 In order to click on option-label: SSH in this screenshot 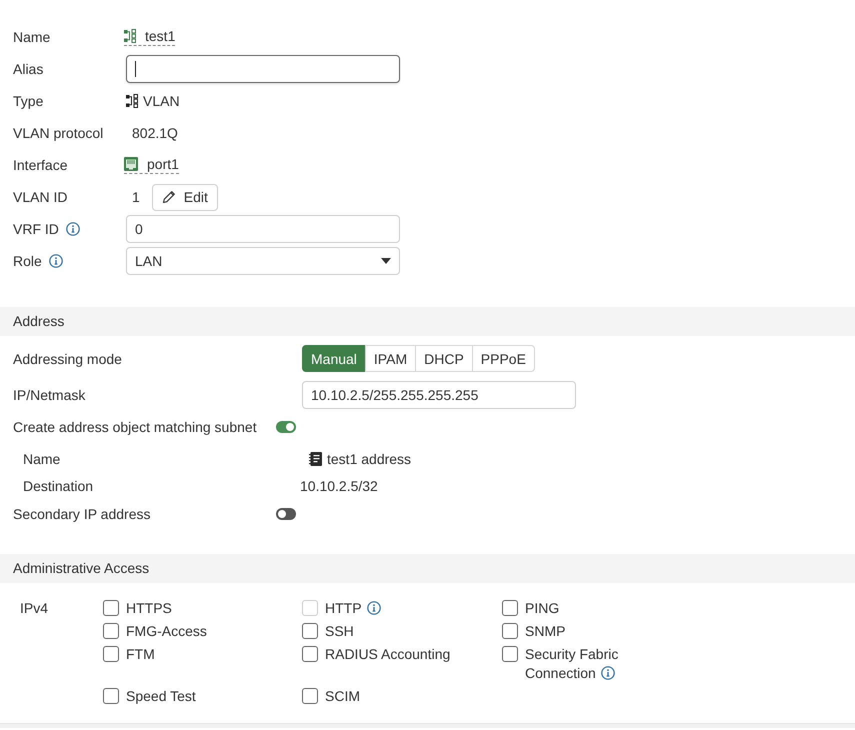, I will do `click(339, 631)`.